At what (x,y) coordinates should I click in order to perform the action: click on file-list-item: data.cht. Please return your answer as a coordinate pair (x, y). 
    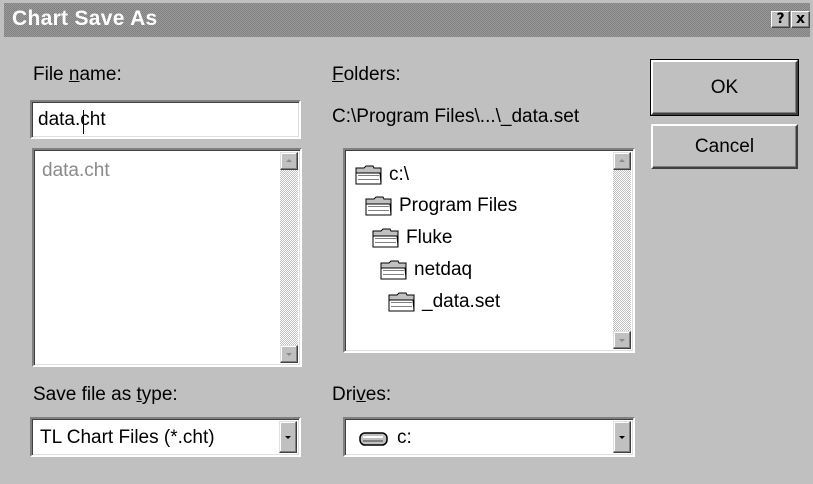
    Looking at the image, I should click on (76, 171).